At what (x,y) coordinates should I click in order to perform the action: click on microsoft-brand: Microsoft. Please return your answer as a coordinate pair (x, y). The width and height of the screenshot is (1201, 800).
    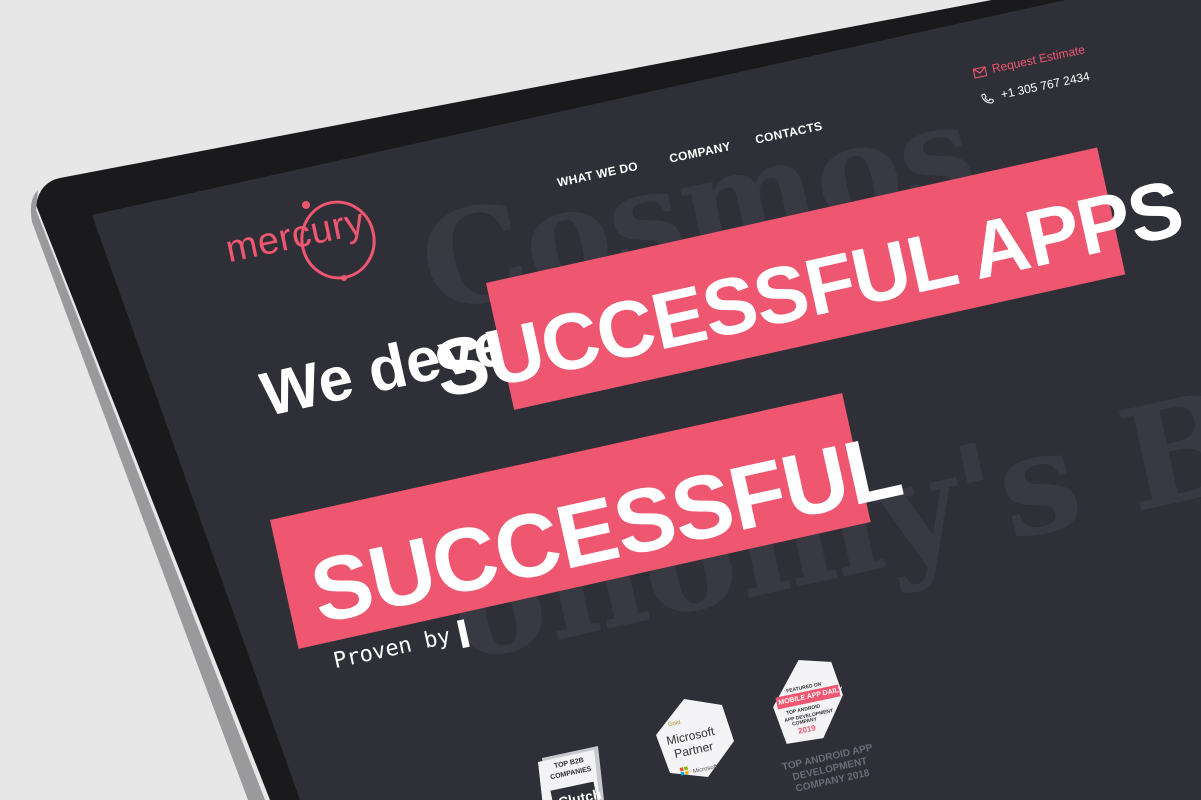
    Looking at the image, I should click on (705, 770).